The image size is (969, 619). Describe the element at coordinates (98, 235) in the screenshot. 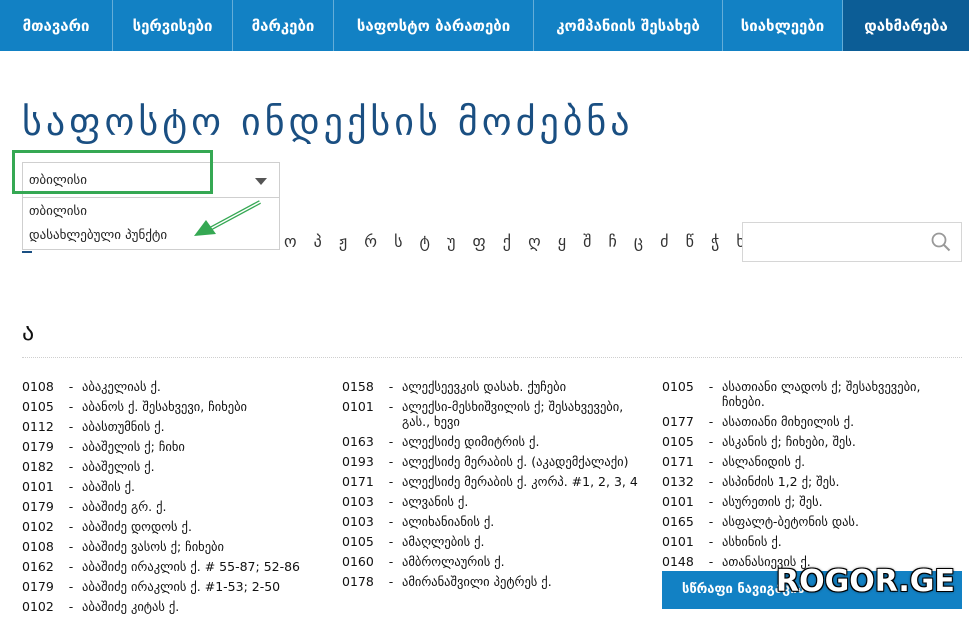

I see `dropdown-option-settlement: დასახლებული პუნქტი` at that location.